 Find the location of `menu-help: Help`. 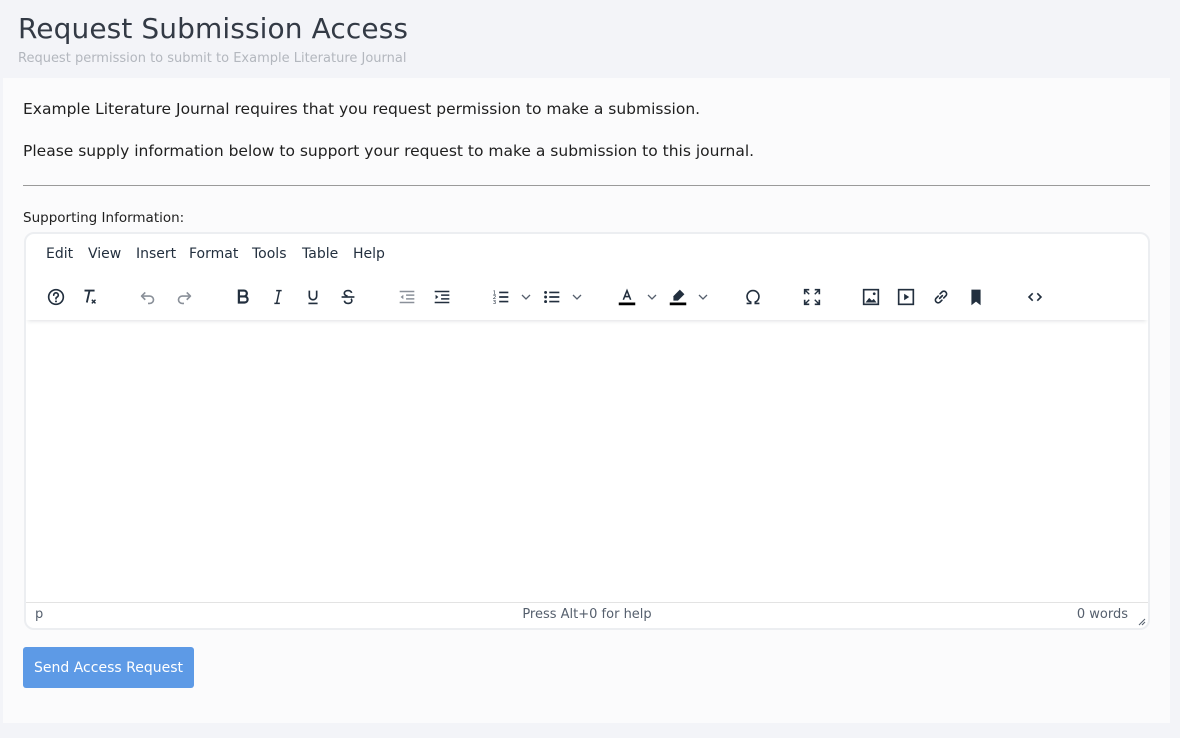

menu-help: Help is located at coordinates (369, 254).